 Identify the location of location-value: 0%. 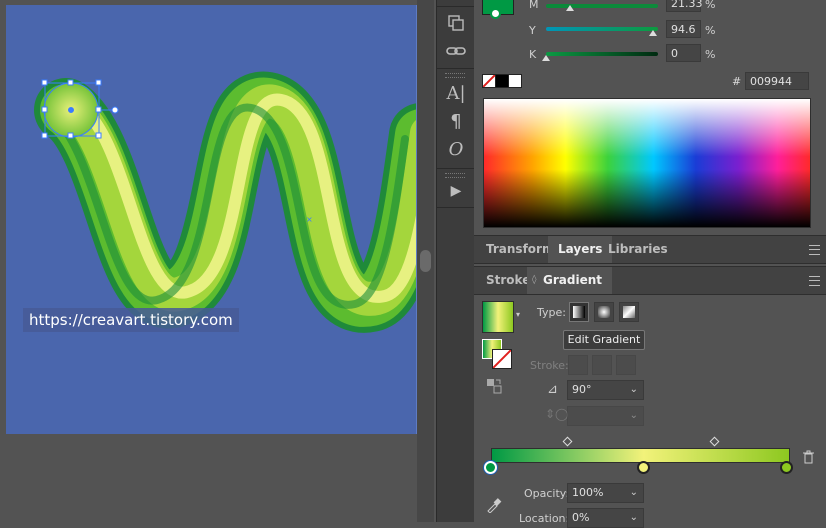
(581, 517).